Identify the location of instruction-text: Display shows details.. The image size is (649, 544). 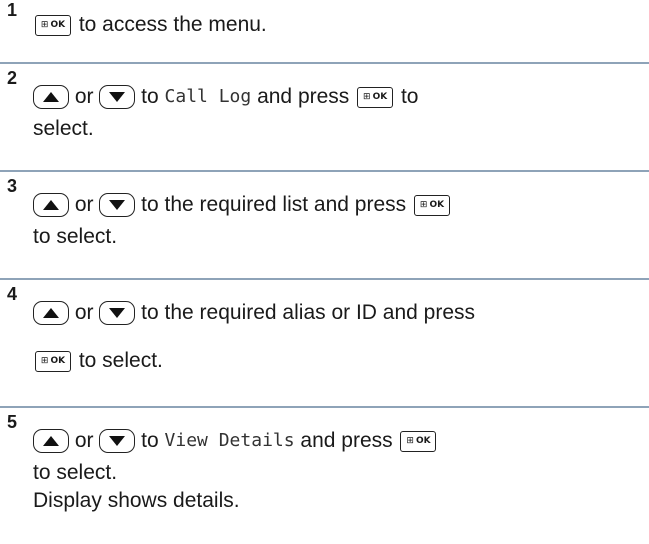
(136, 500).